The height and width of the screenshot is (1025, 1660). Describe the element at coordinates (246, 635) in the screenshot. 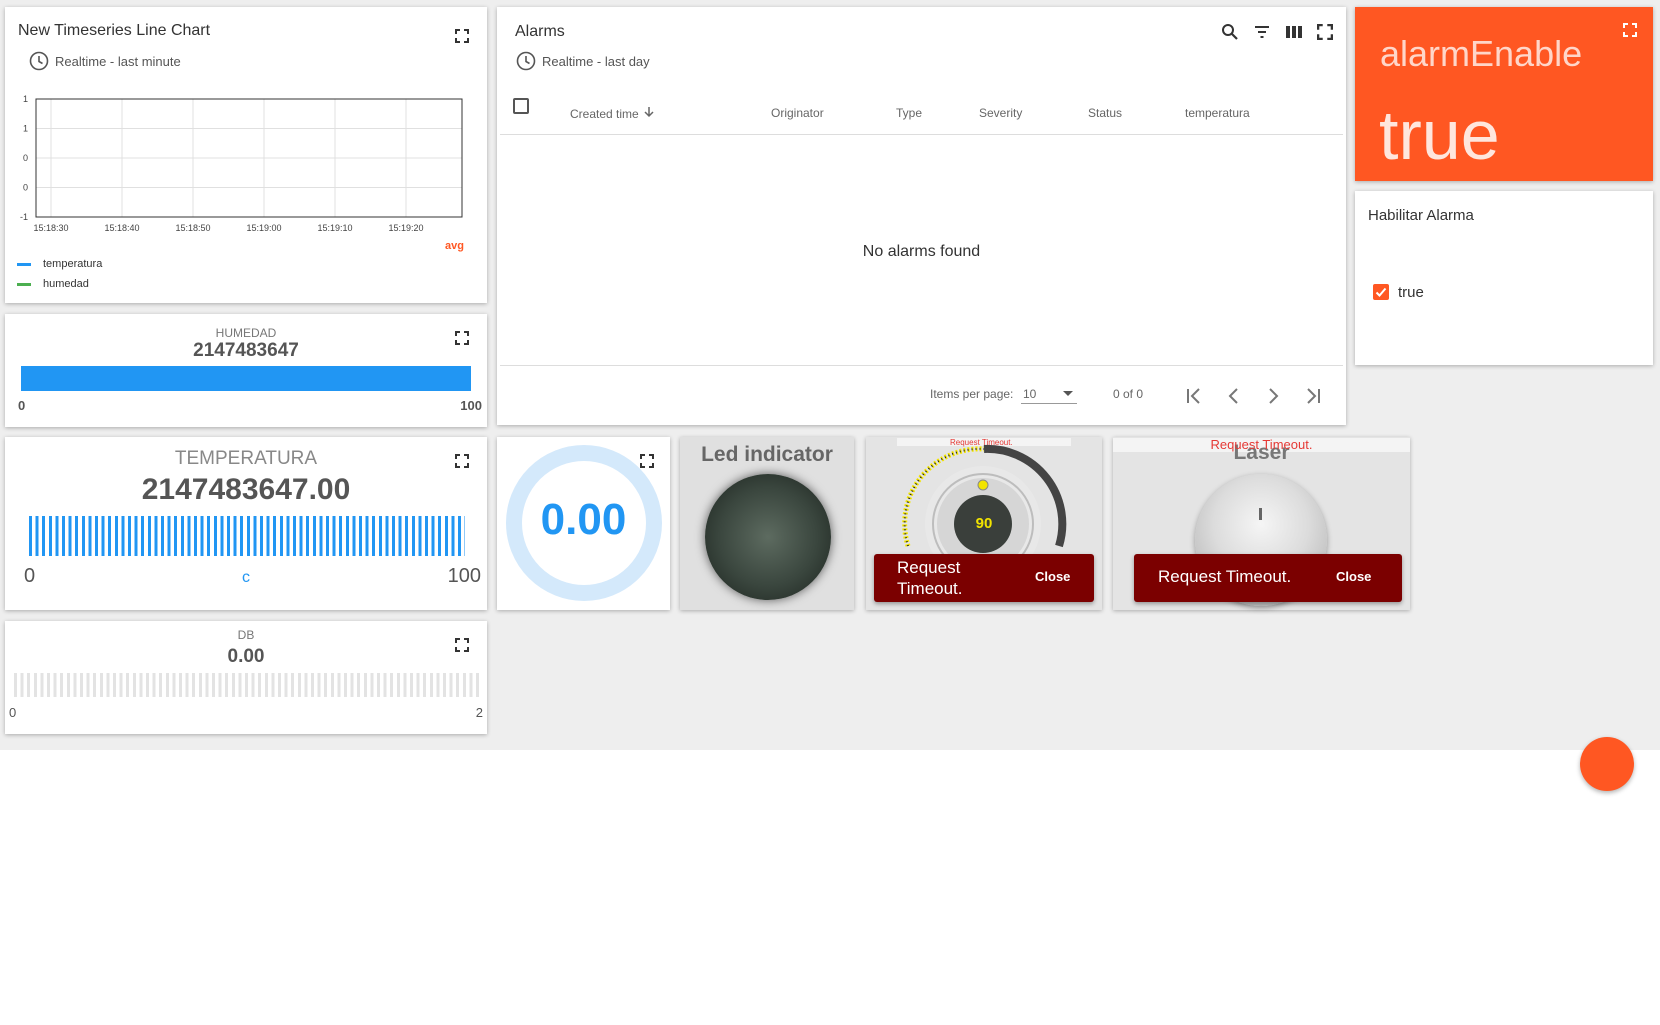

I see `widget-label: DB` at that location.